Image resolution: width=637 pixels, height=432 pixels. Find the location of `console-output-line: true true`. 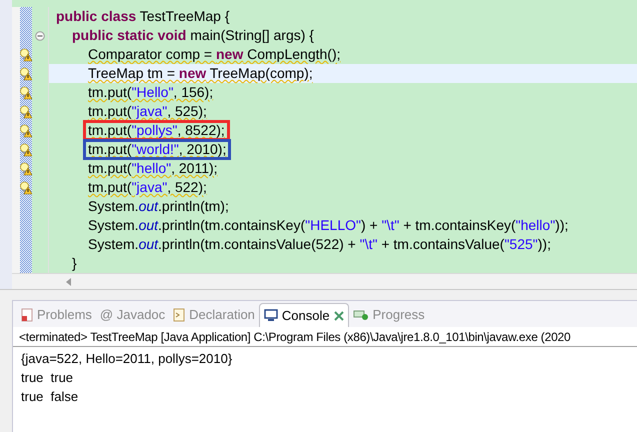

console-output-line: true true is located at coordinates (47, 378).